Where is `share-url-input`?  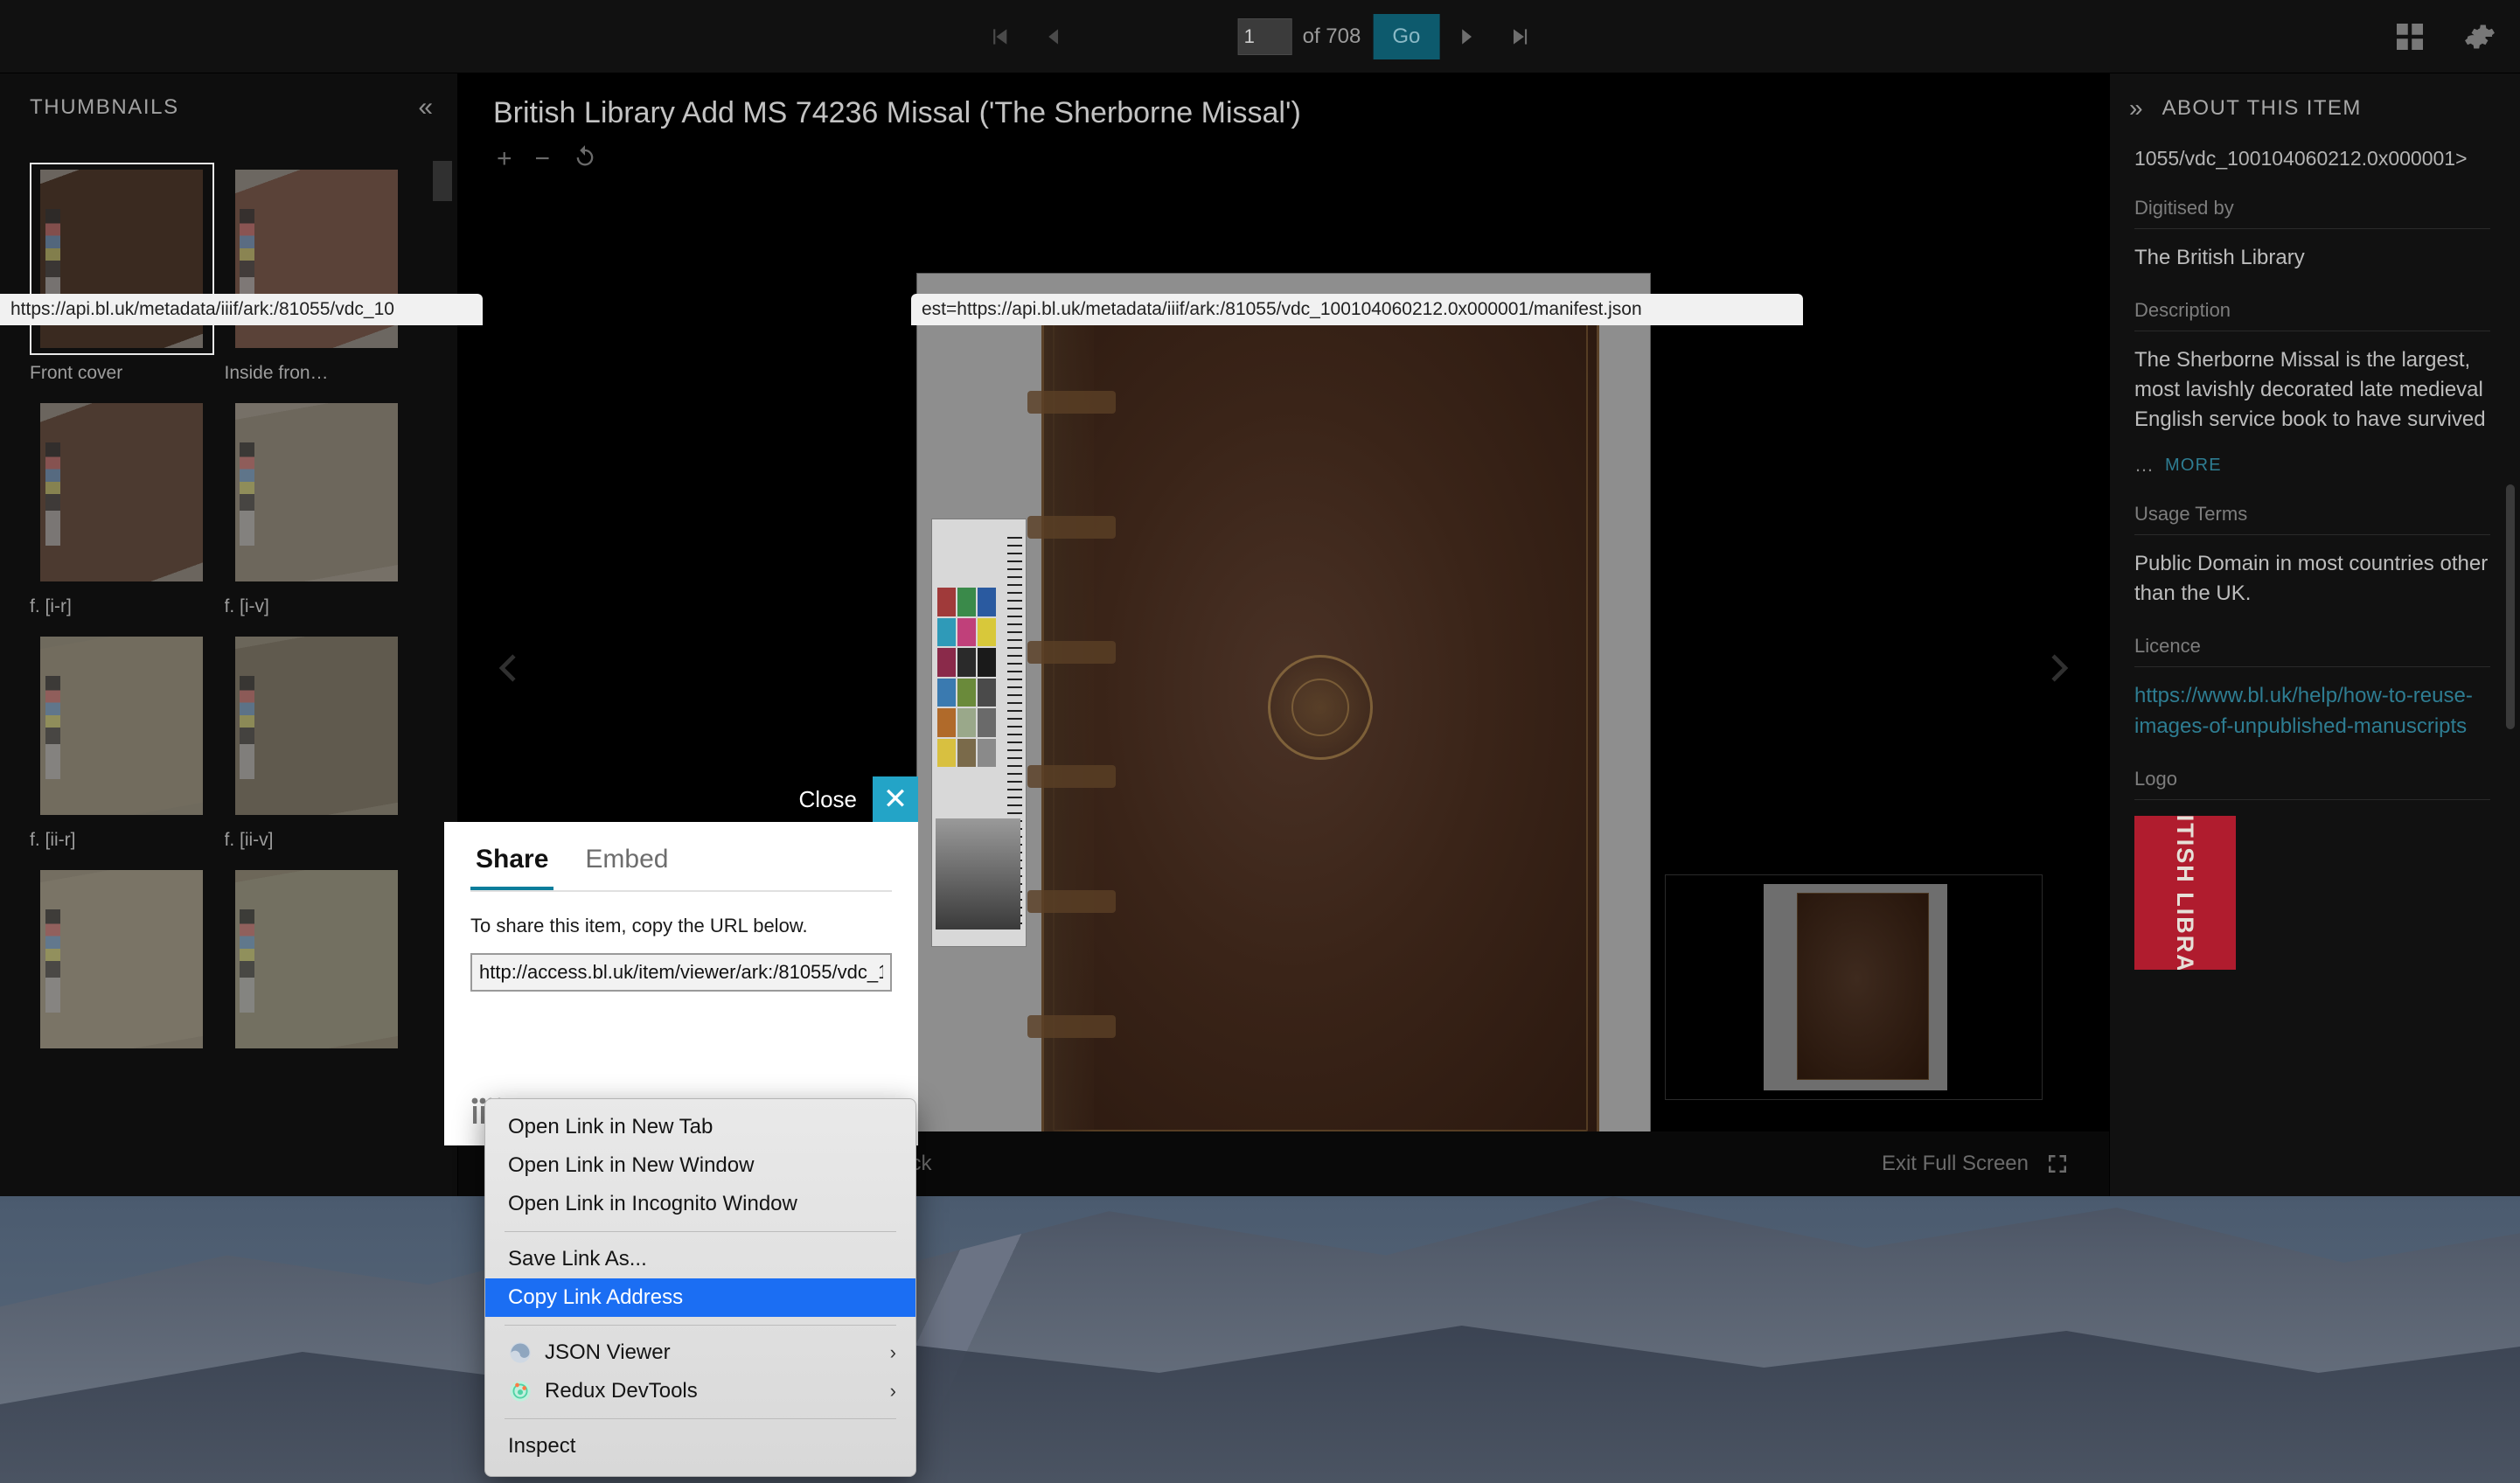 share-url-input is located at coordinates (681, 972).